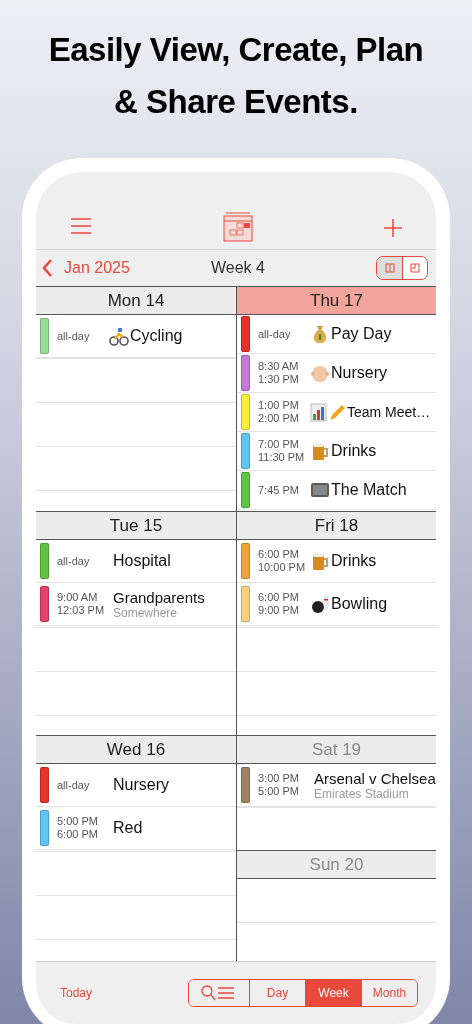 The height and width of the screenshot is (1024, 472). I want to click on event-location: Somewhere, so click(145, 612).